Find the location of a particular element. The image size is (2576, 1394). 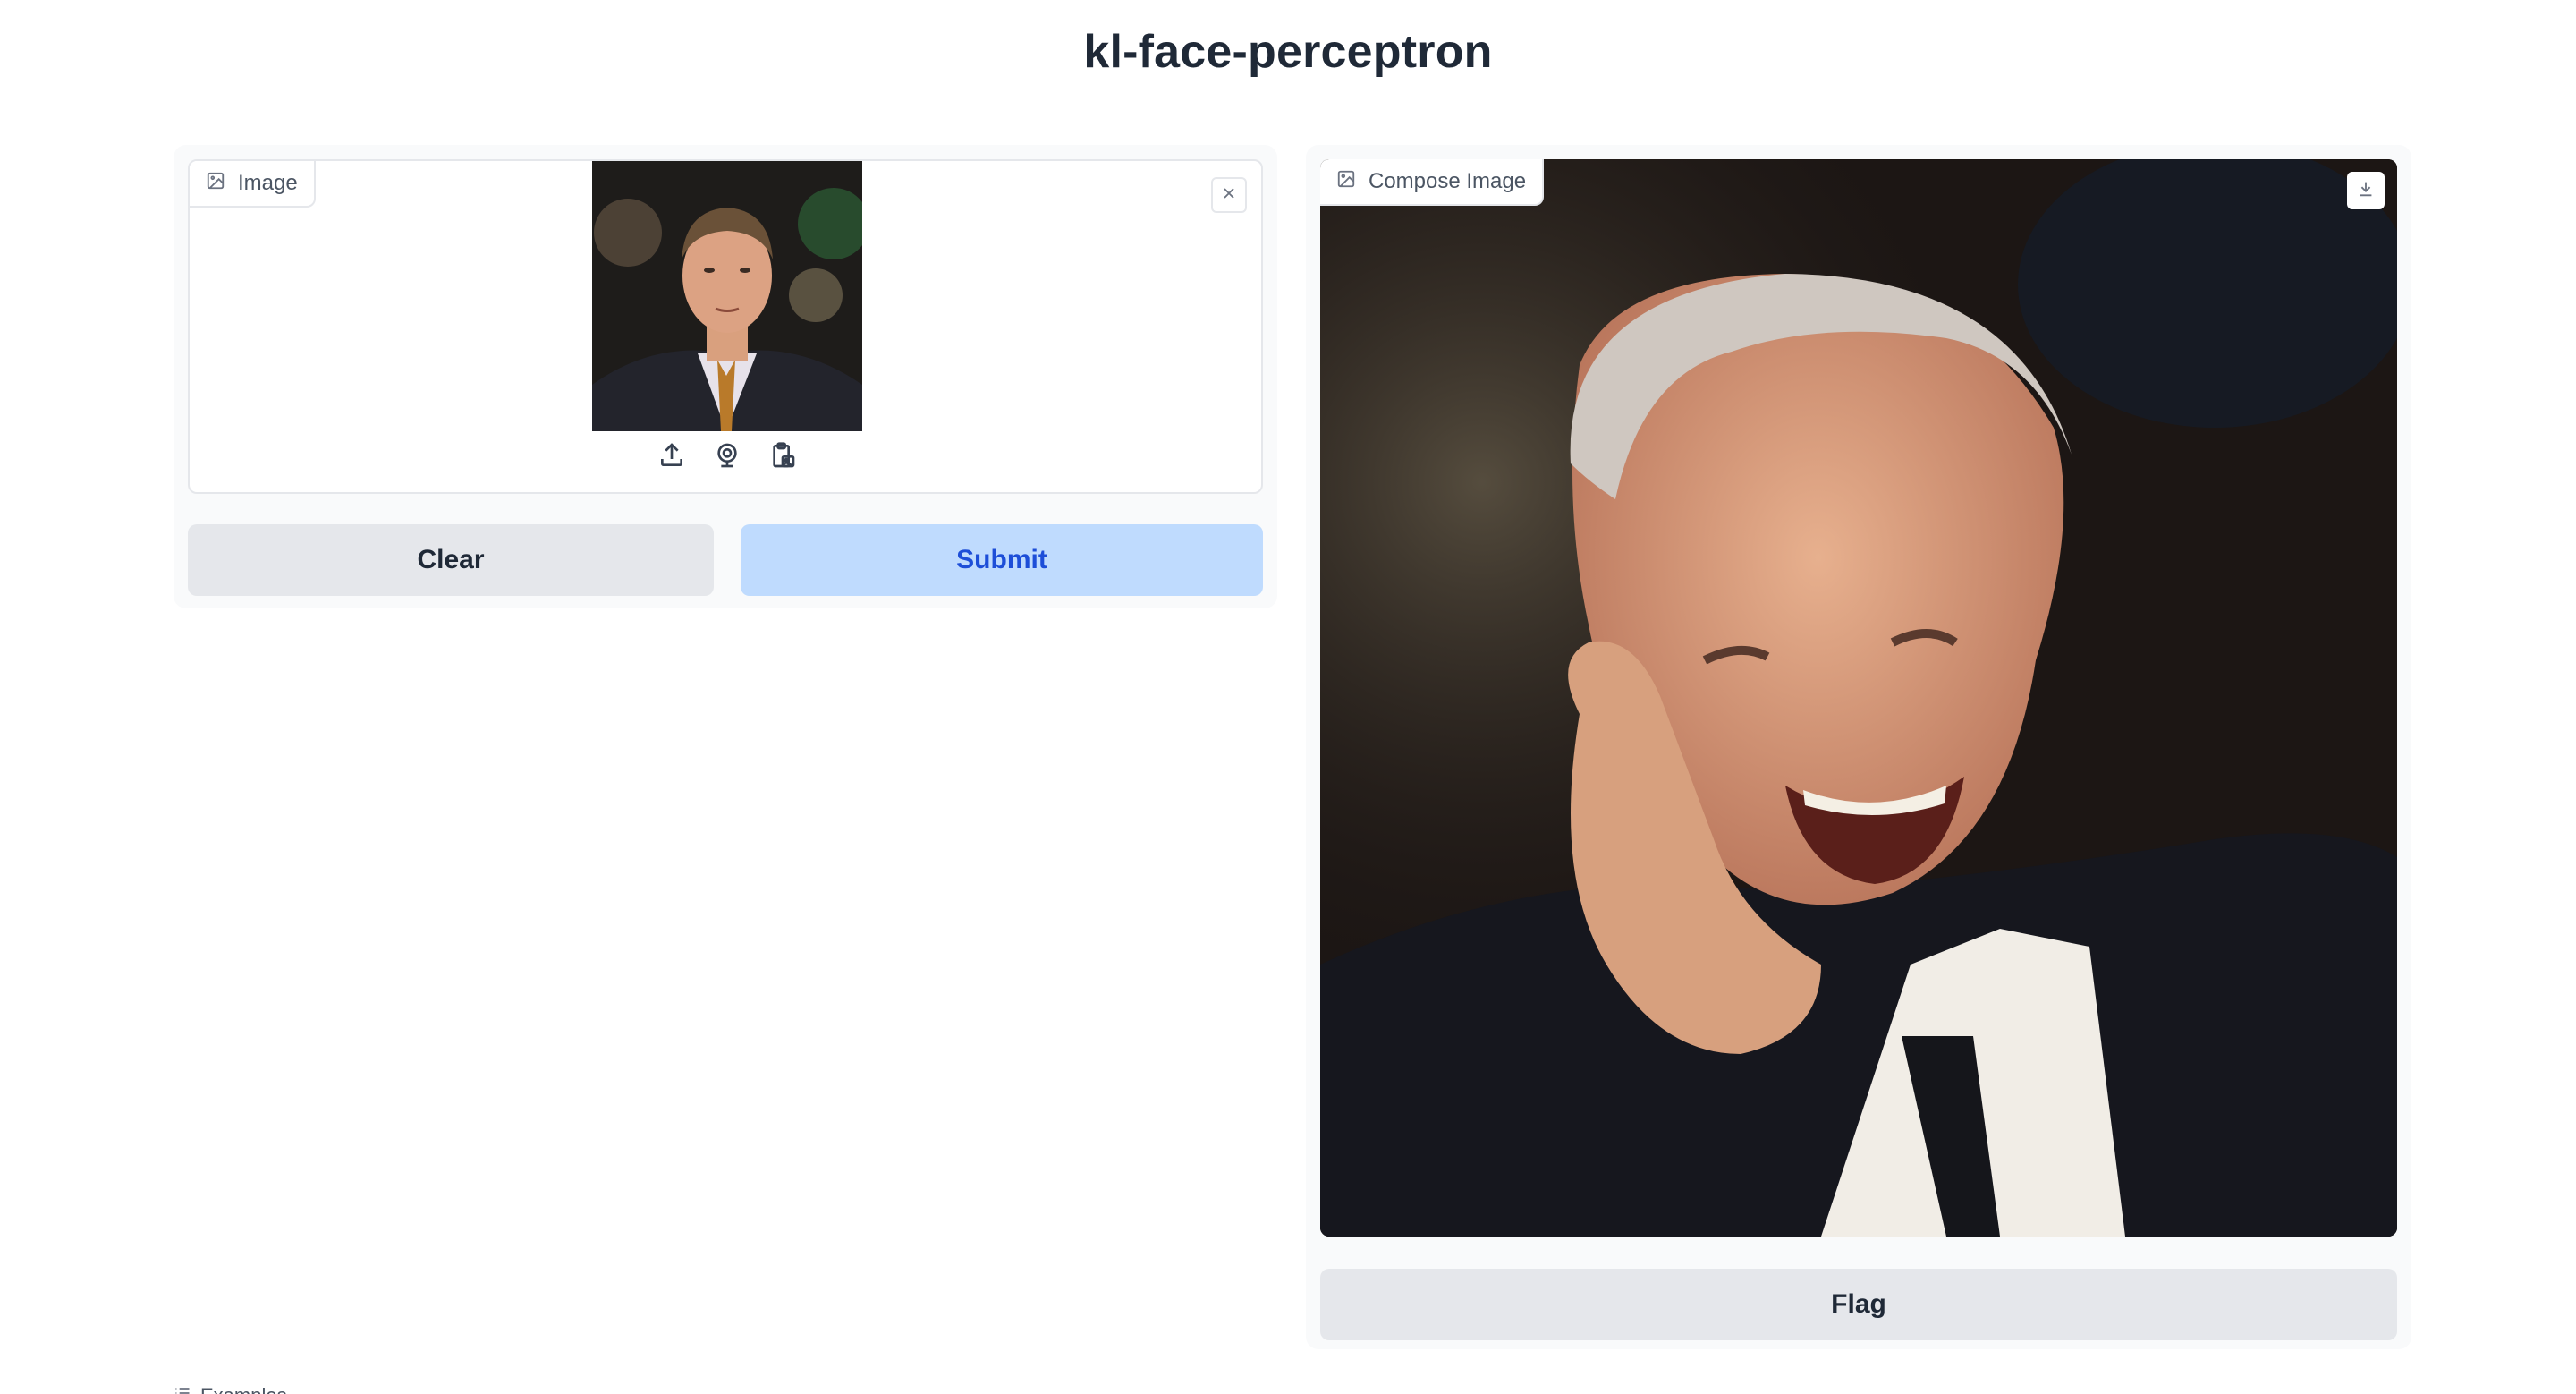

submit-button: Submit is located at coordinates (1002, 560).